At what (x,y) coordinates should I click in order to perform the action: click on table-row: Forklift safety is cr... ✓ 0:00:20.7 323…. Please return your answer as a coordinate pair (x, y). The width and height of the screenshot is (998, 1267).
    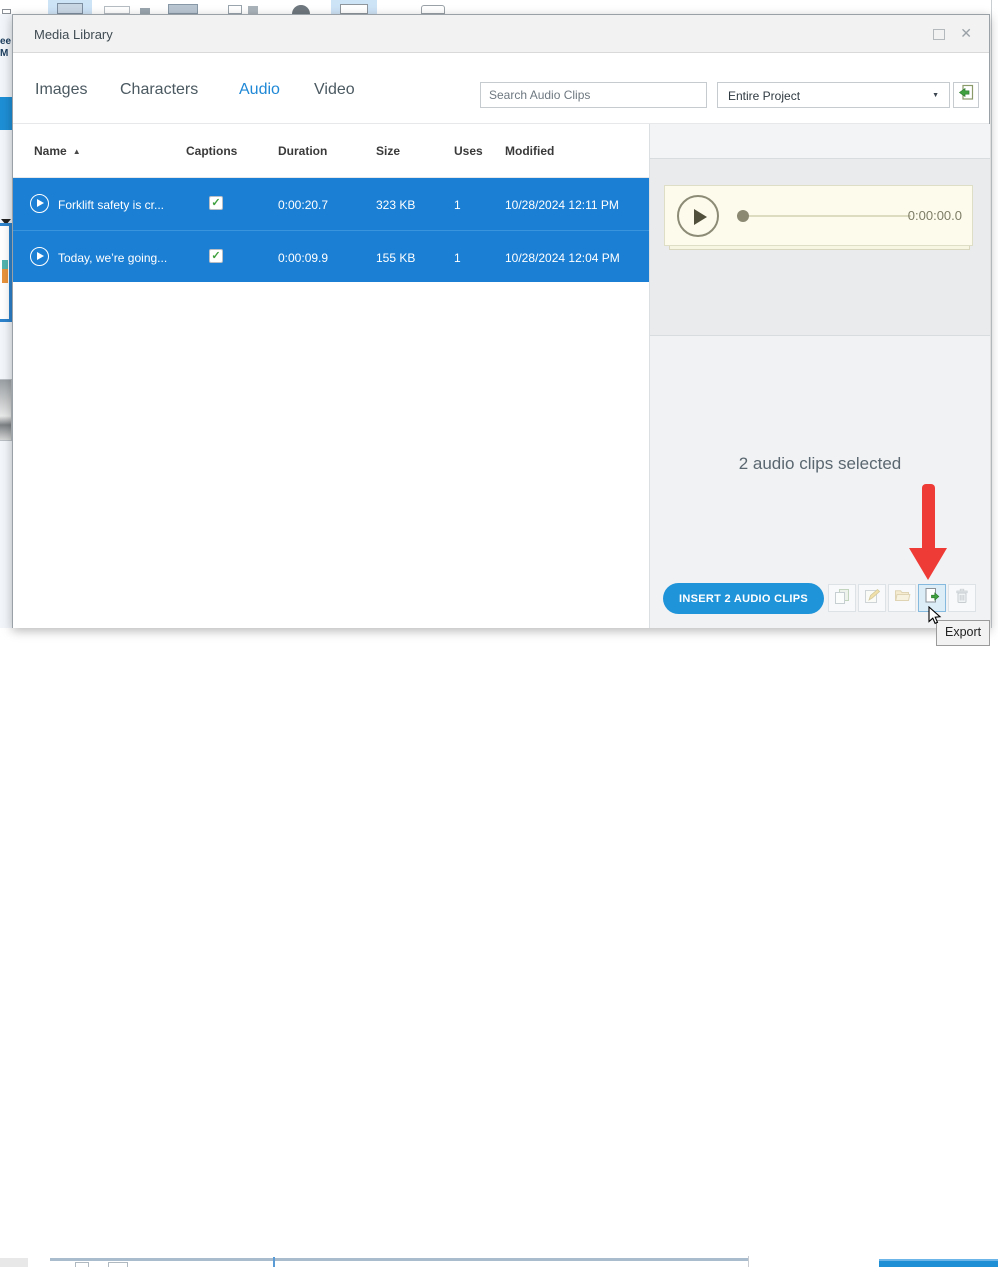
    Looking at the image, I should click on (331, 204).